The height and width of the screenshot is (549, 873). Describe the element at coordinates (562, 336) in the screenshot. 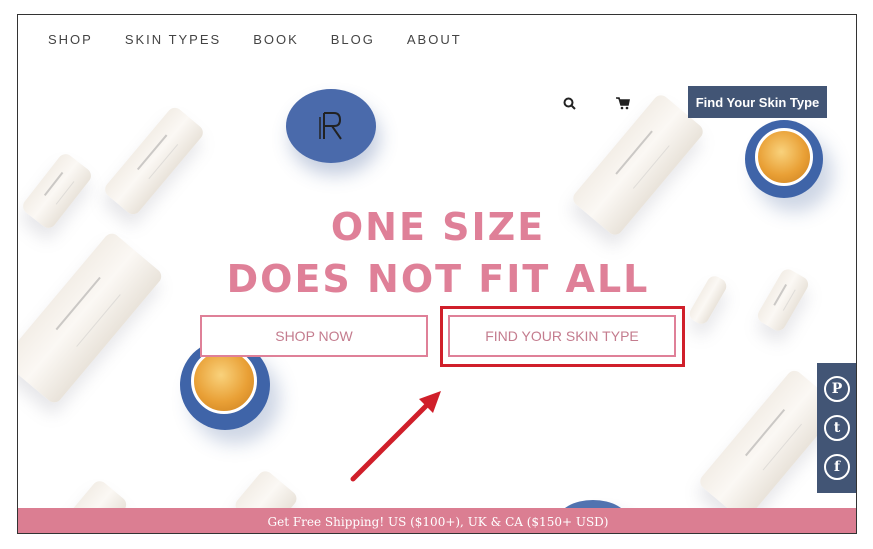

I see `highlight-box` at that location.